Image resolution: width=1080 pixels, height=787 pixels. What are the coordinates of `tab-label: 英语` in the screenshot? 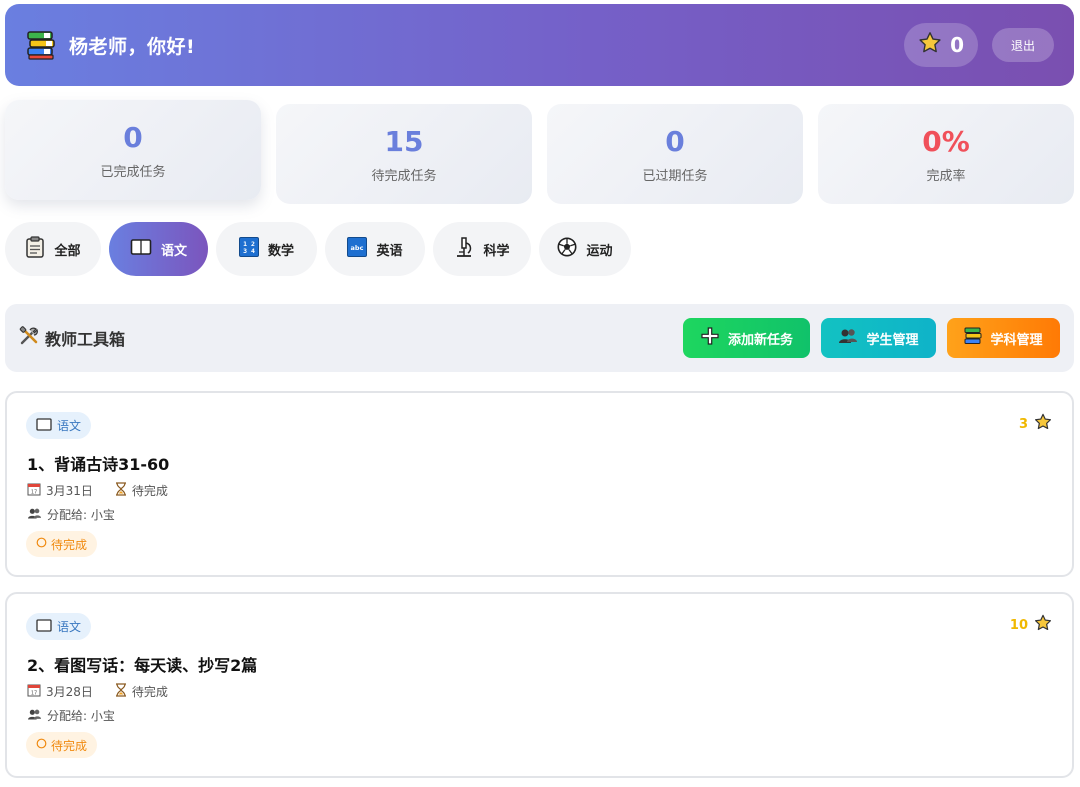 It's located at (389, 251).